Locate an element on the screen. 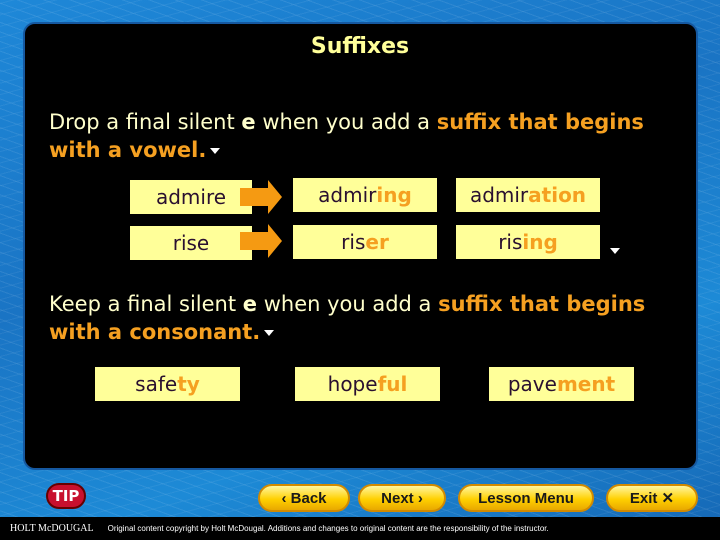 Image resolution: width=720 pixels, height=540 pixels. base-word-box: rise is located at coordinates (191, 243).